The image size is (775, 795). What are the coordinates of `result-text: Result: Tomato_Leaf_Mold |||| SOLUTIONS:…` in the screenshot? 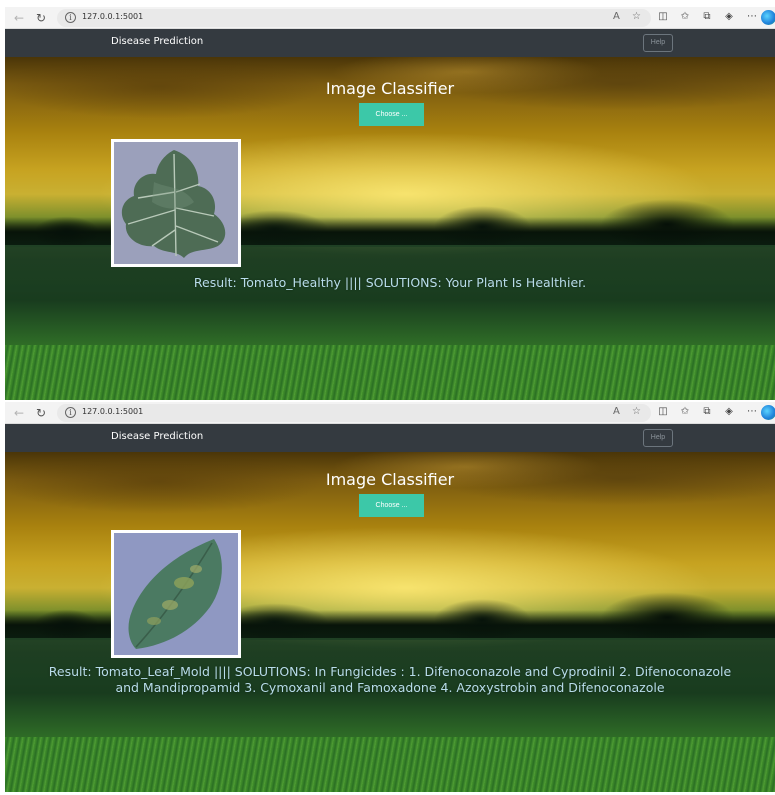 It's located at (390, 679).